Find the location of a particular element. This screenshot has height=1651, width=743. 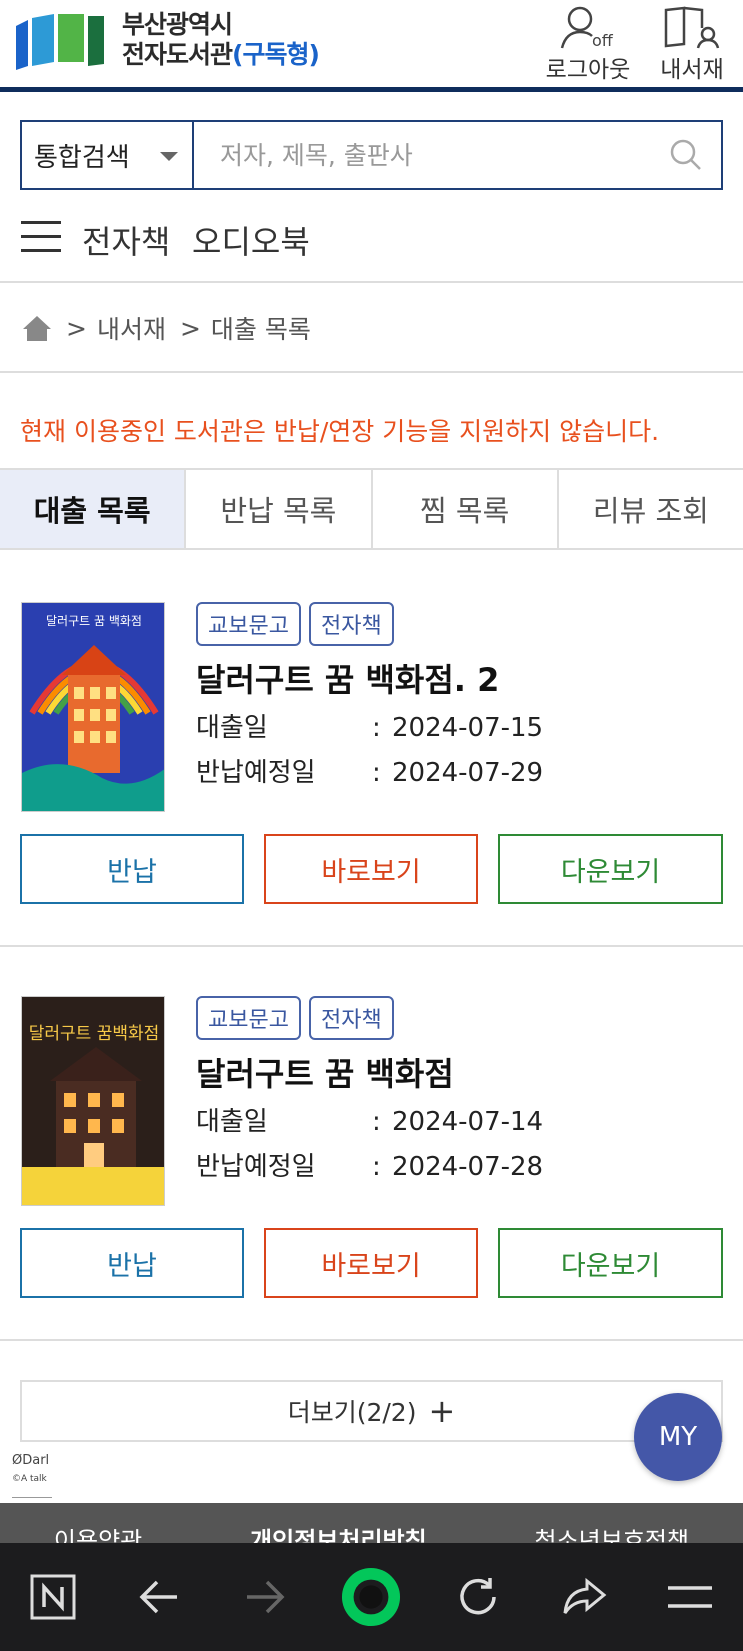

search-scope-select: 통합검색 is located at coordinates (108, 155).